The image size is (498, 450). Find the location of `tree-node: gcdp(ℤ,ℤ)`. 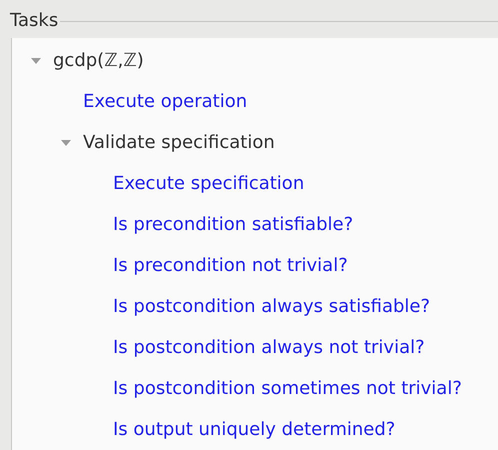

tree-node: gcdp(ℤ,ℤ) is located at coordinates (98, 60).